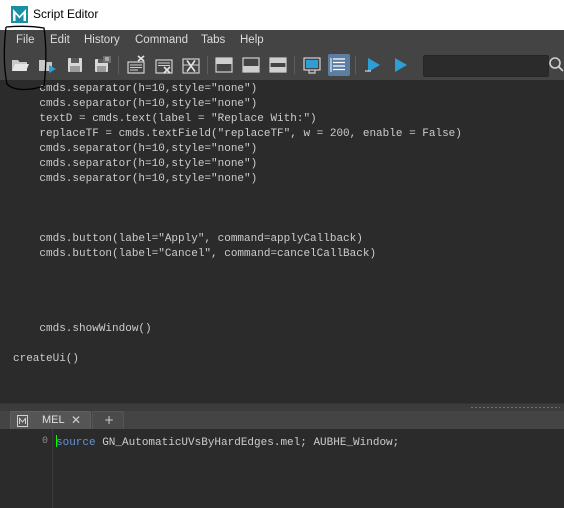  Describe the element at coordinates (82, 329) in the screenshot. I see `code-line: cmds.showWindow()` at that location.